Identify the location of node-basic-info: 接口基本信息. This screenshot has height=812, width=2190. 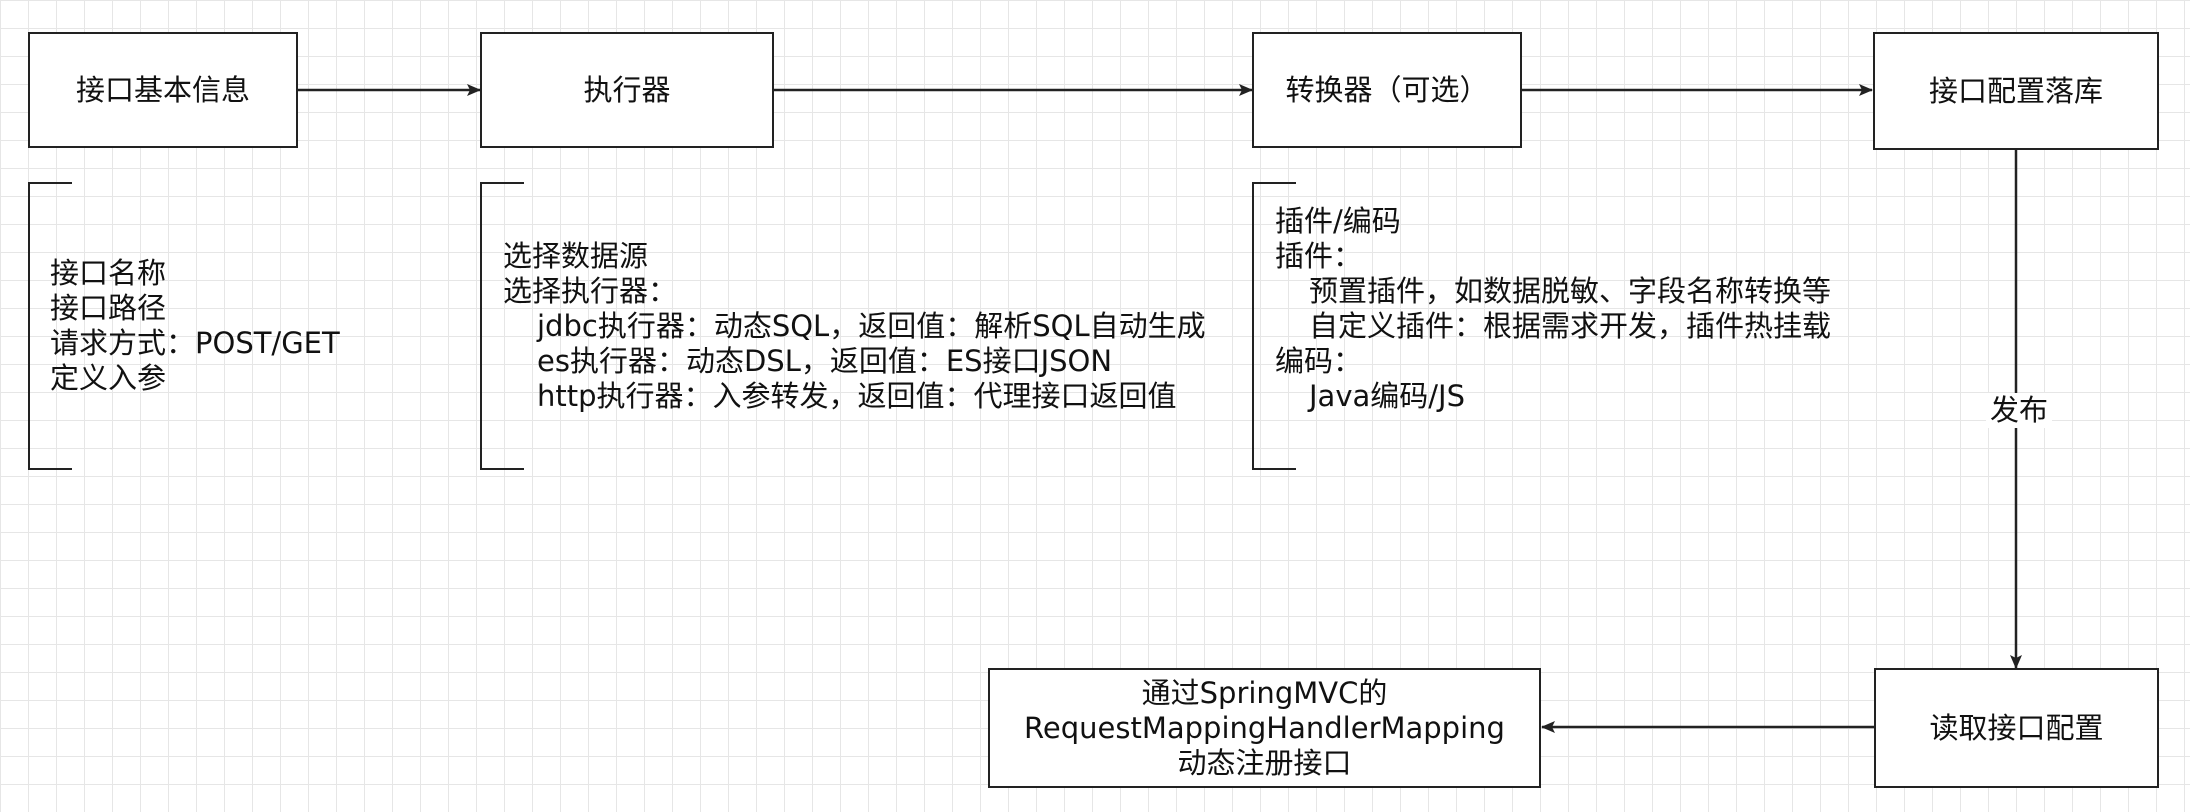
(163, 90).